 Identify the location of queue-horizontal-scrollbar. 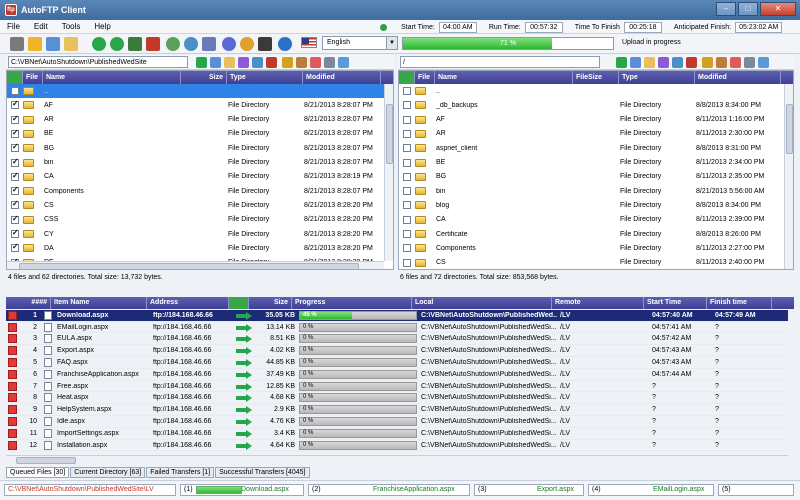
(397, 460).